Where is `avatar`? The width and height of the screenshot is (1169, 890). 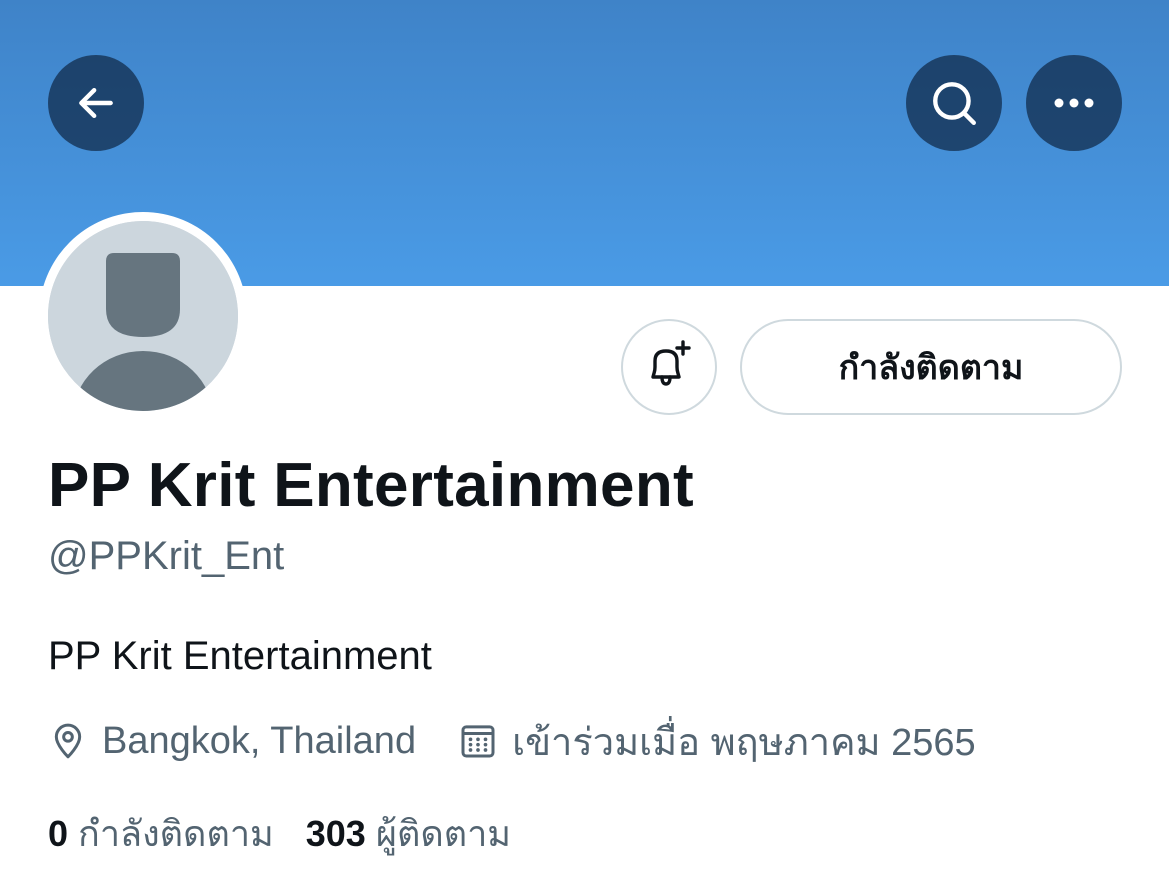
avatar is located at coordinates (143, 316).